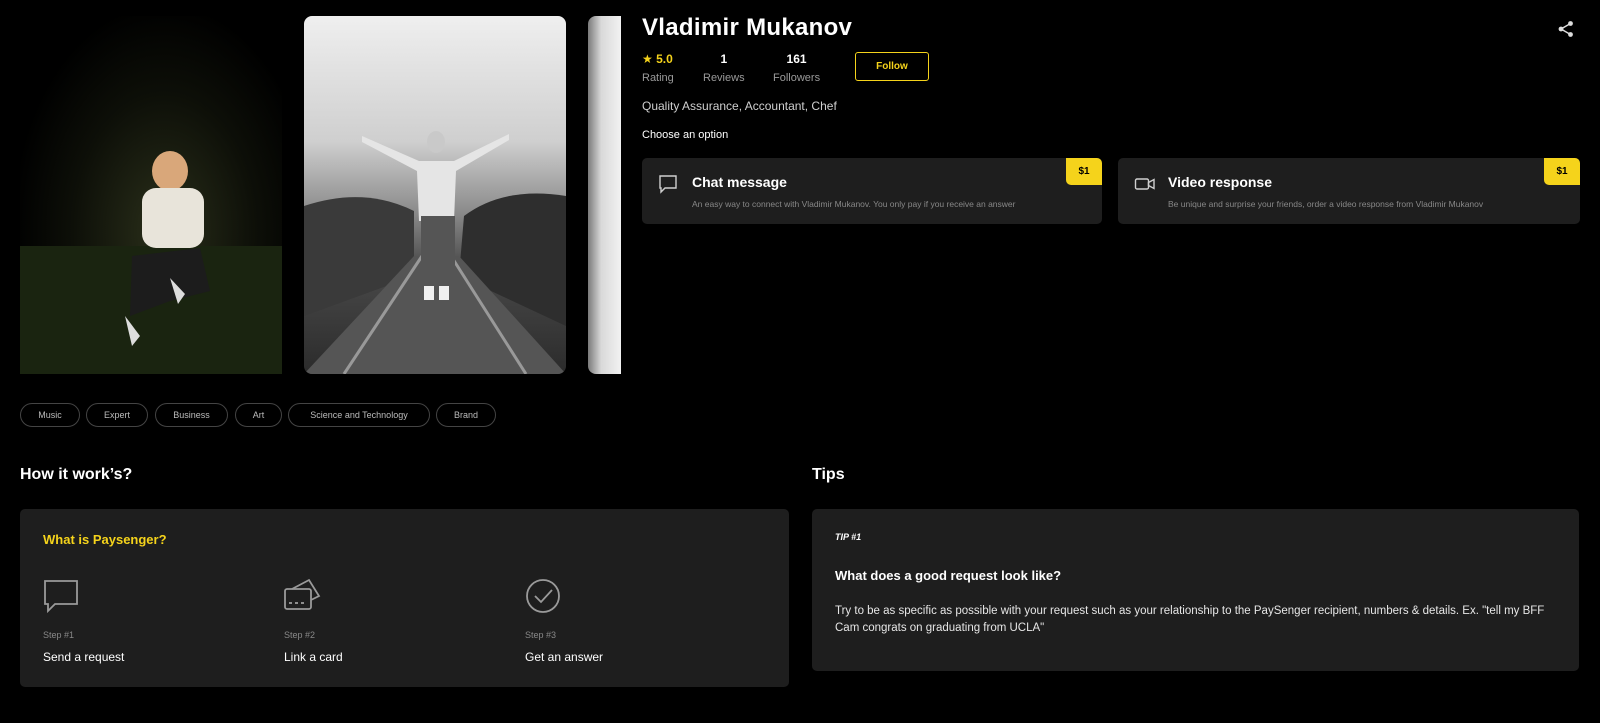 Image resolution: width=1600 pixels, height=723 pixels. Describe the element at coordinates (828, 474) in the screenshot. I see `tips-title: Tips` at that location.